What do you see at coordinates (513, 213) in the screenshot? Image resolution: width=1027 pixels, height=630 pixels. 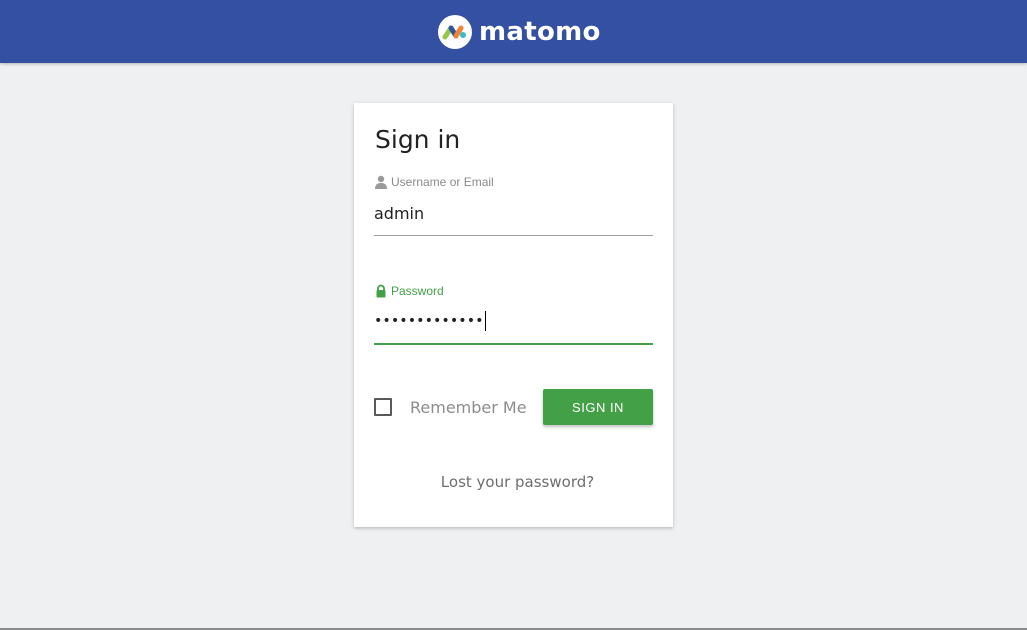 I see `username-input` at bounding box center [513, 213].